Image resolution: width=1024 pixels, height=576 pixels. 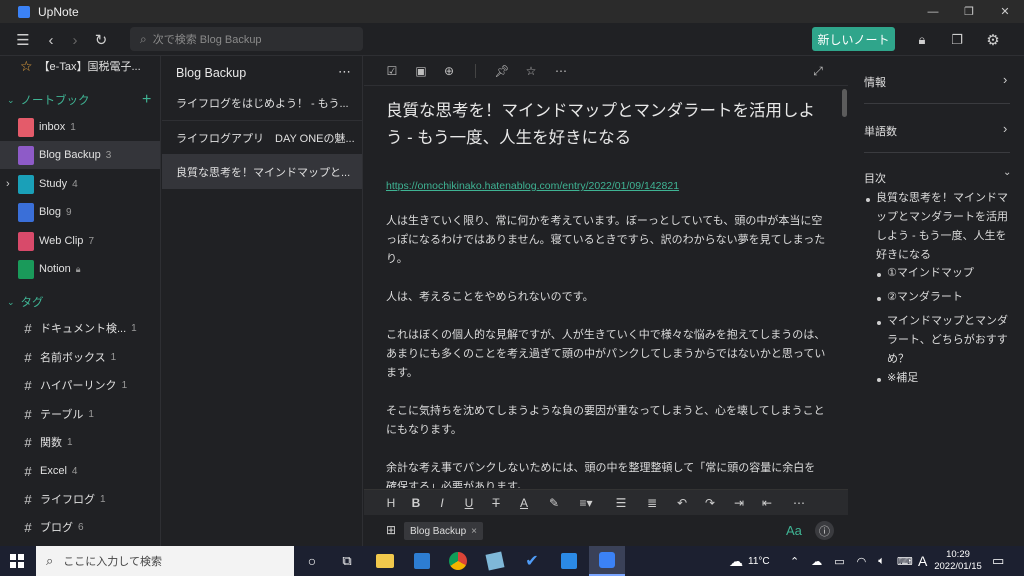 What do you see at coordinates (165, 561) in the screenshot?
I see `taskbar-search-input: ⌕ ここに入力して検索` at bounding box center [165, 561].